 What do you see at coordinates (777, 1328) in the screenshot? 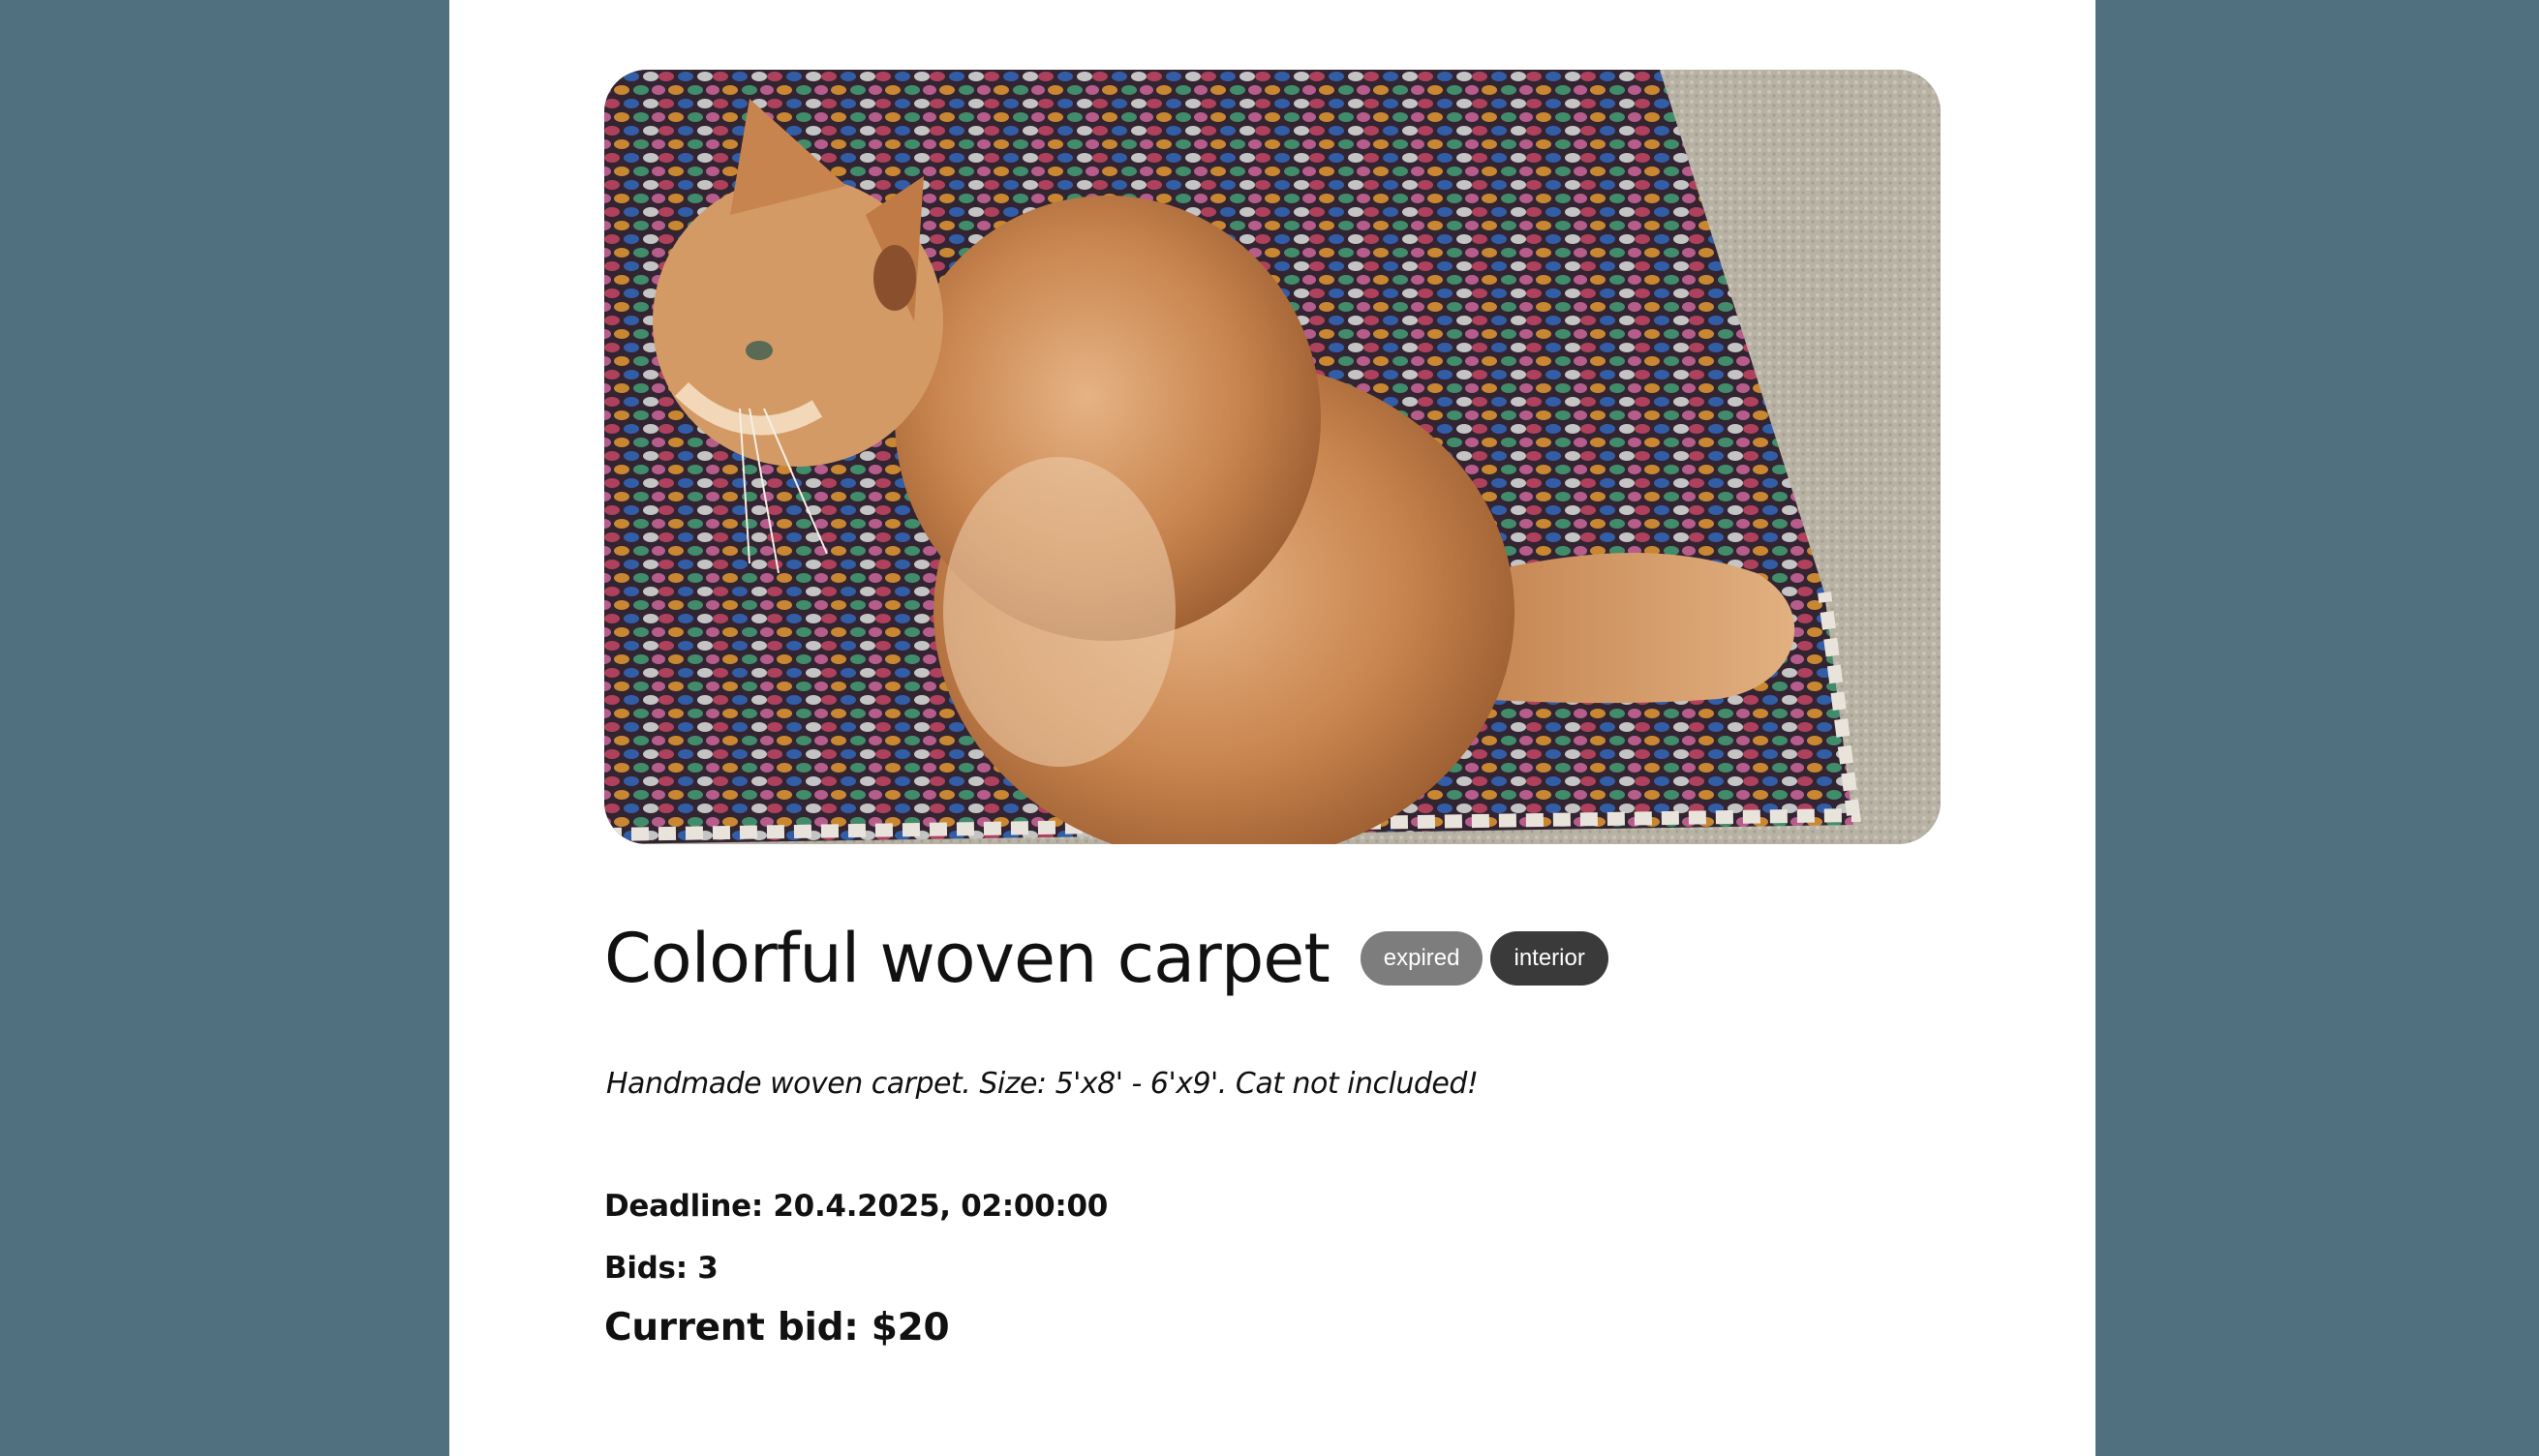
I see `current-bid: Current bid: $20` at bounding box center [777, 1328].